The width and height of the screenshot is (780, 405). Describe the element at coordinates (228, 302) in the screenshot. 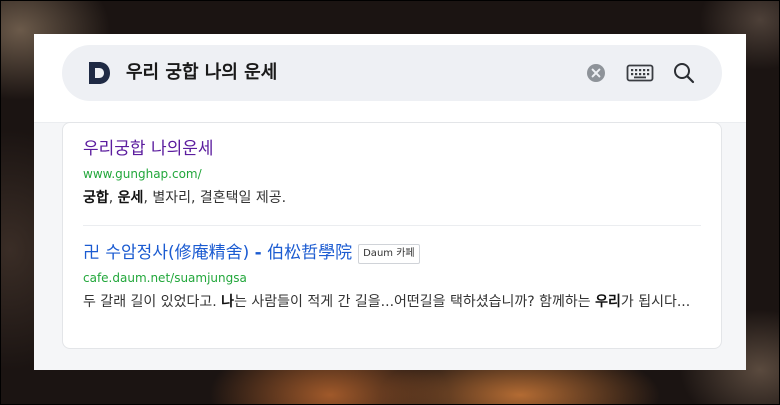

I see `snippet-highlight: 나` at that location.